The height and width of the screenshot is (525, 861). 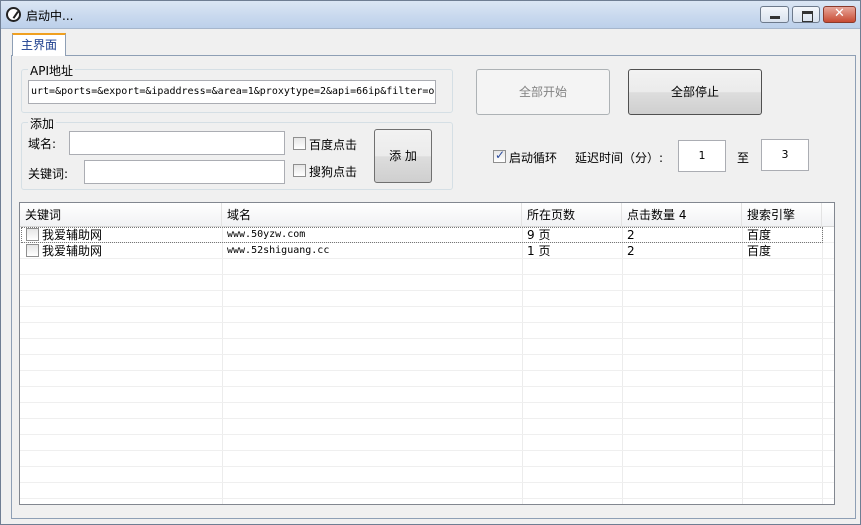 I want to click on close-icon: ✕, so click(x=839, y=13).